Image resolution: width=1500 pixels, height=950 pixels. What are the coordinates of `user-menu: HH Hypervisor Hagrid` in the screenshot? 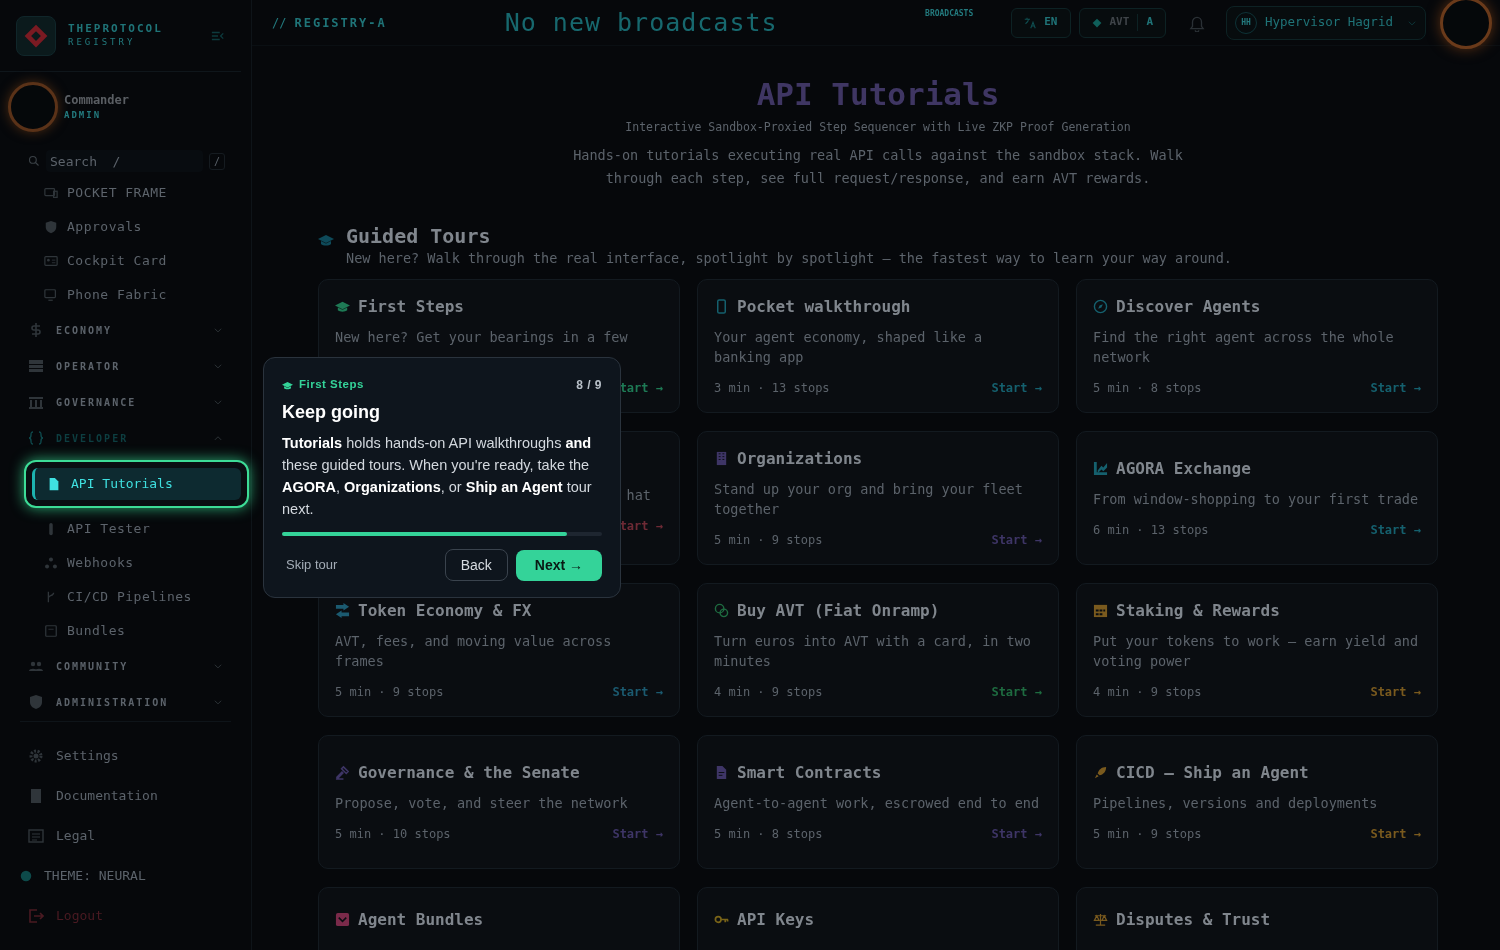 It's located at (1326, 22).